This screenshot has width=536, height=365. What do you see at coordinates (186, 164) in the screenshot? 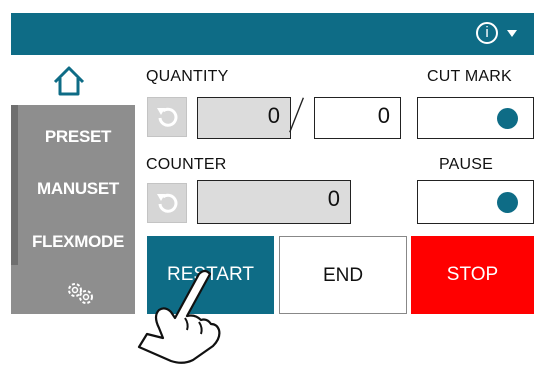
I see `counter-label: COUNTER` at bounding box center [186, 164].